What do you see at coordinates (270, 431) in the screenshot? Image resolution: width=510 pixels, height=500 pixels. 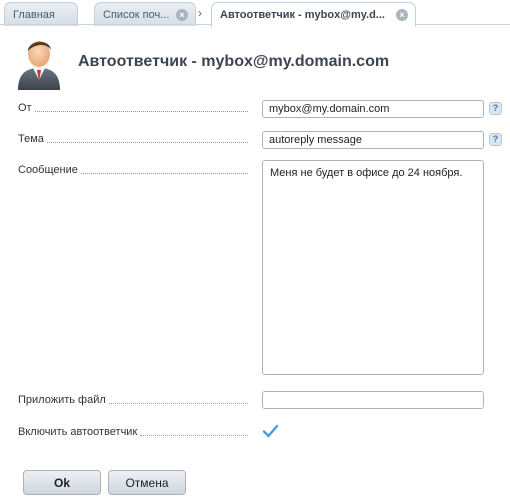 I see `enable-autoresponder-checkbox` at bounding box center [270, 431].